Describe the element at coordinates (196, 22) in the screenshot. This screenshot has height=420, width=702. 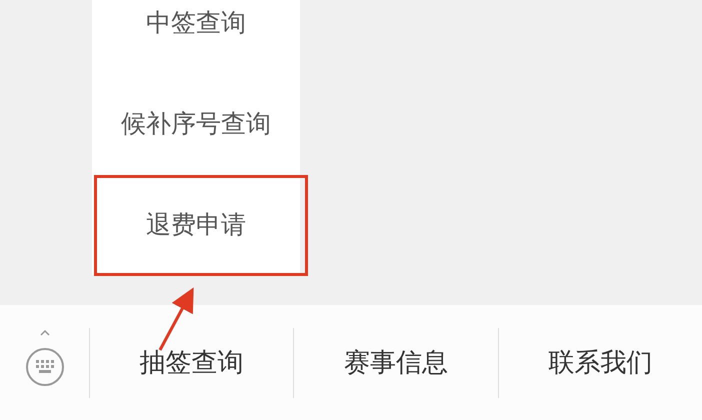
I see `submenu-item: 中签查询` at that location.